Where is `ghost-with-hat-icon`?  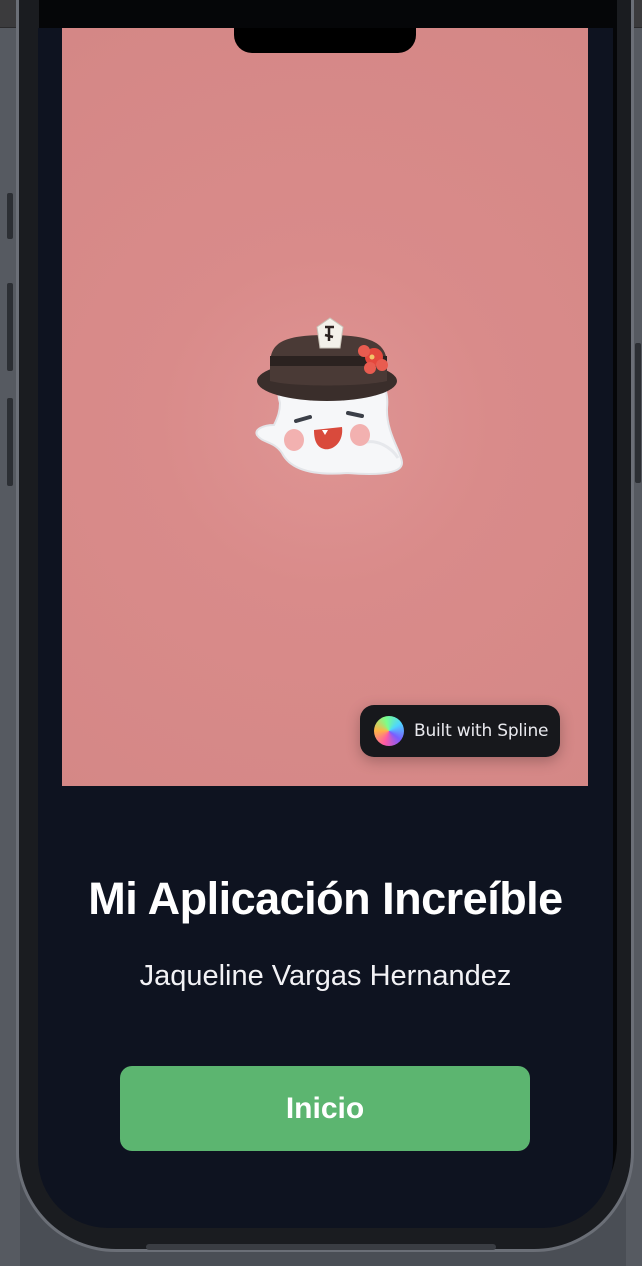
ghost-with-hat-icon is located at coordinates (329, 396).